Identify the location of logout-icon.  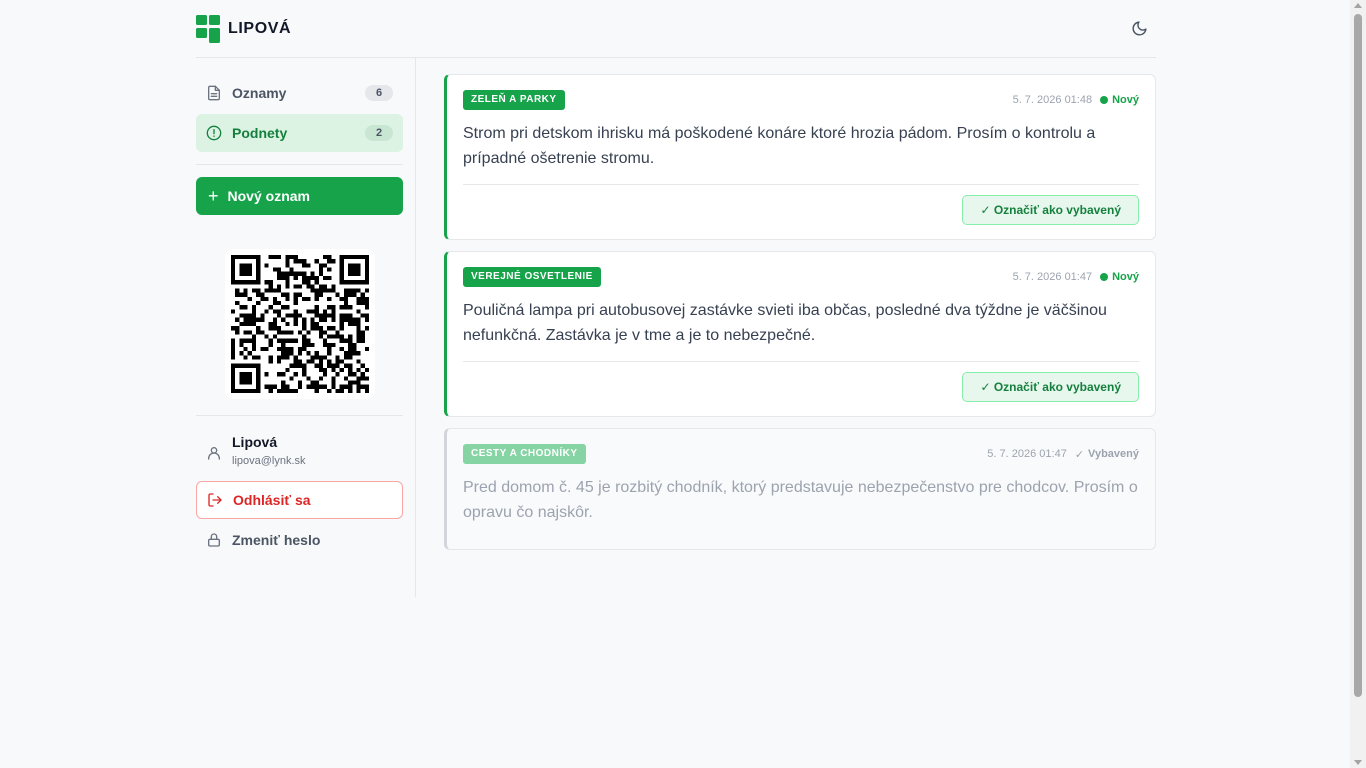
(215, 500).